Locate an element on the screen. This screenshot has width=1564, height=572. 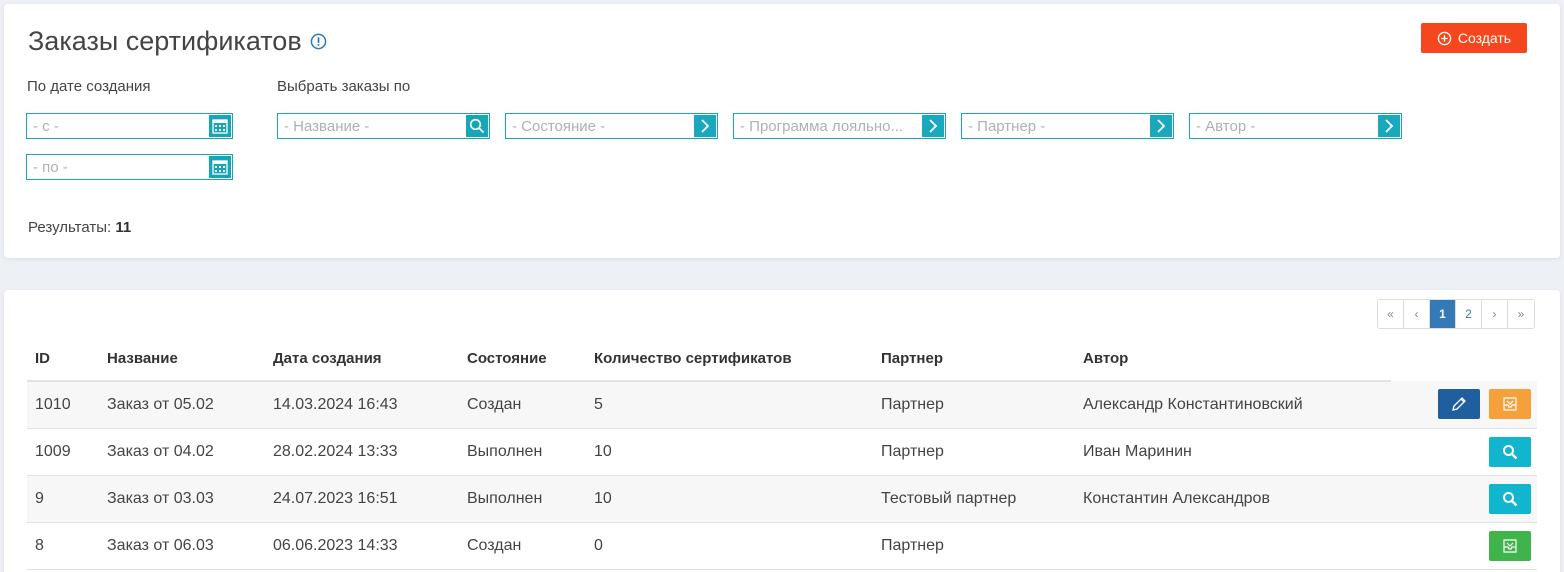
cell-id: 8 is located at coordinates (63, 546).